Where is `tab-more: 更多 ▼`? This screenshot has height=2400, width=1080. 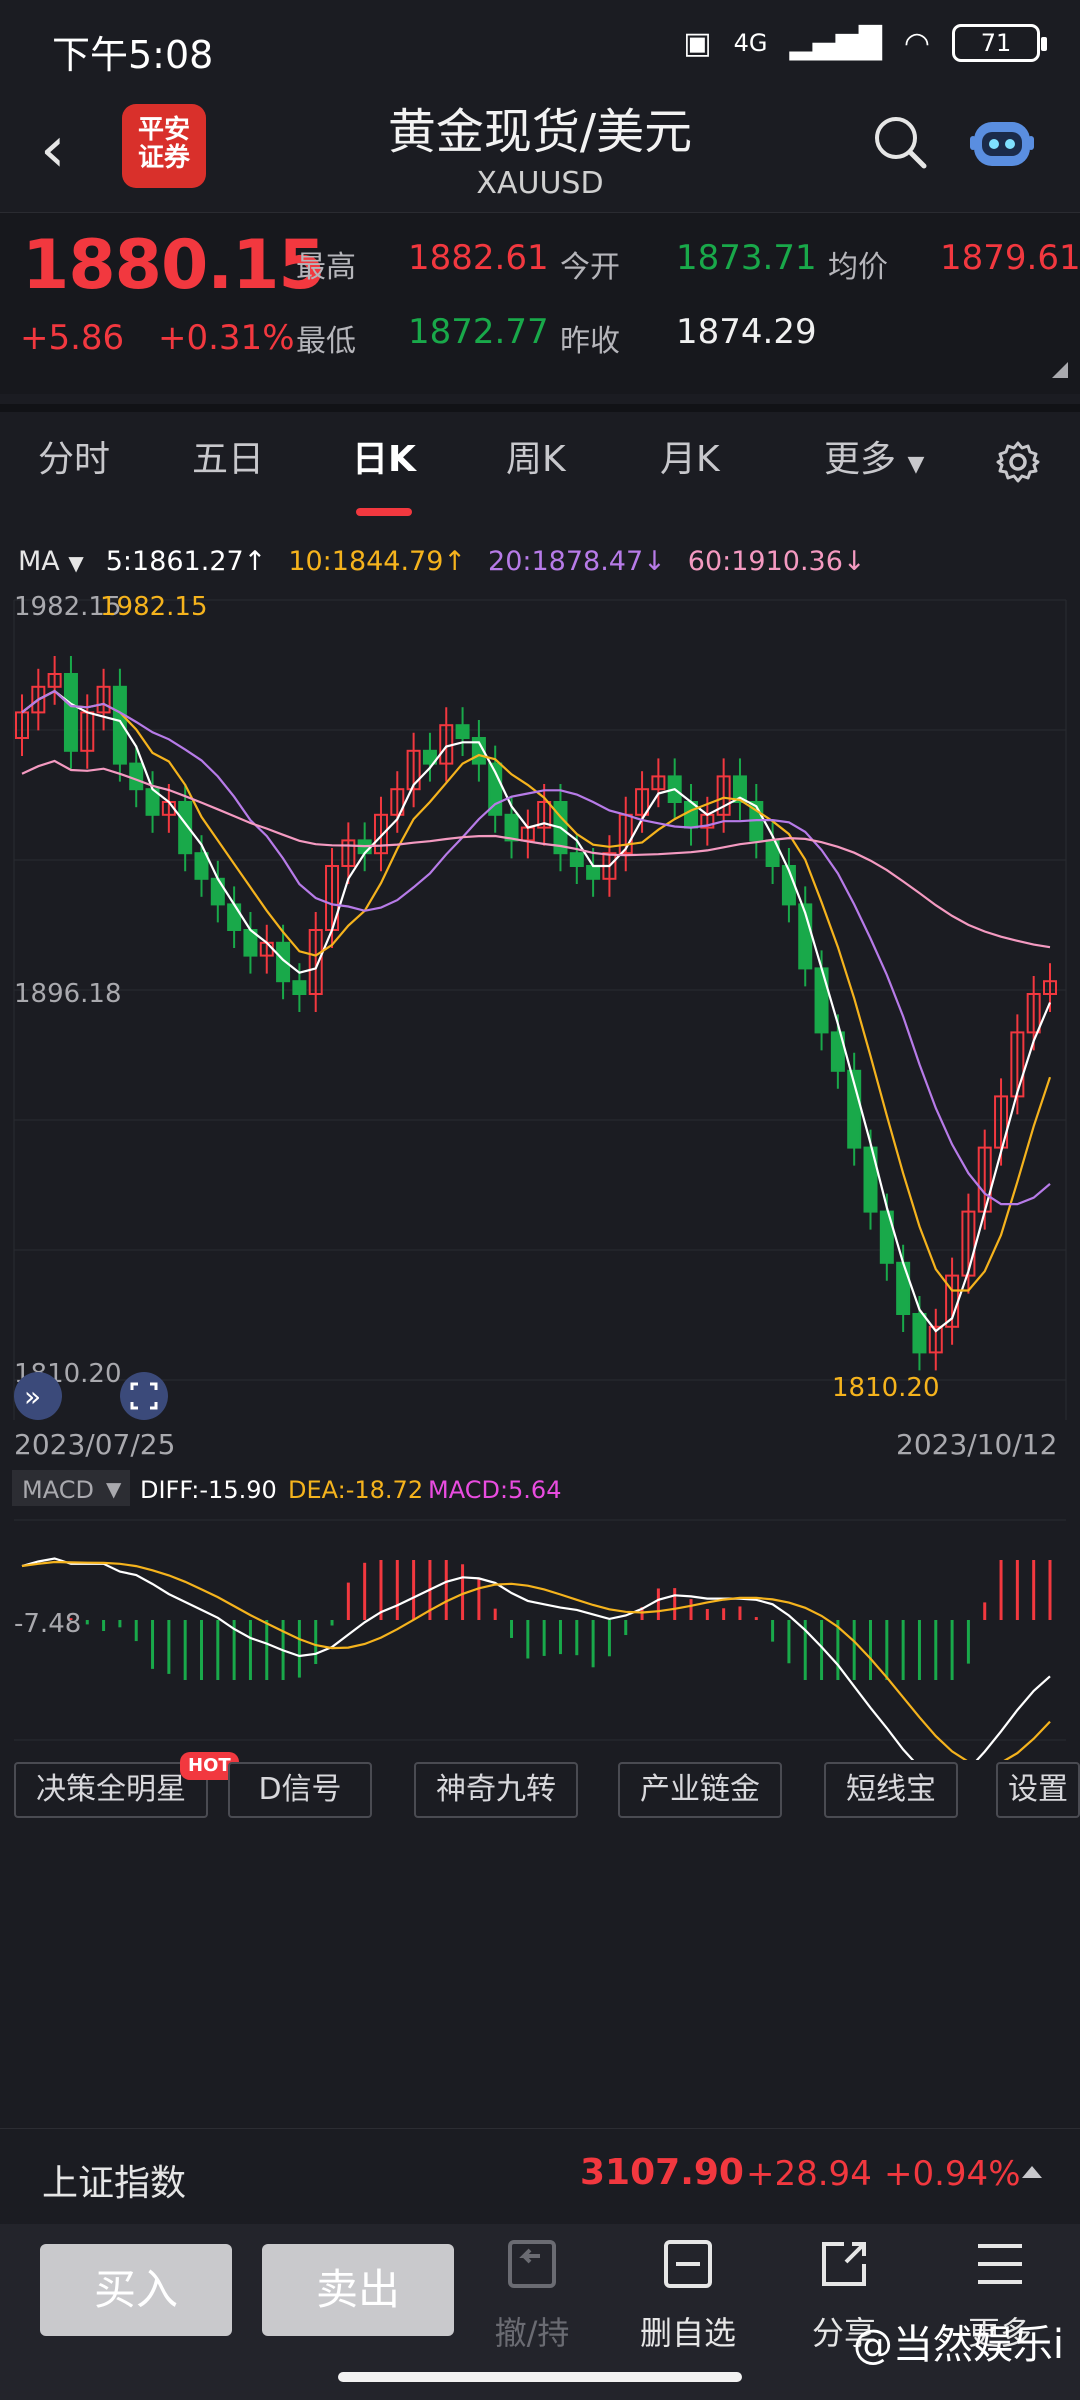 tab-more: 更多 ▼ is located at coordinates (874, 456).